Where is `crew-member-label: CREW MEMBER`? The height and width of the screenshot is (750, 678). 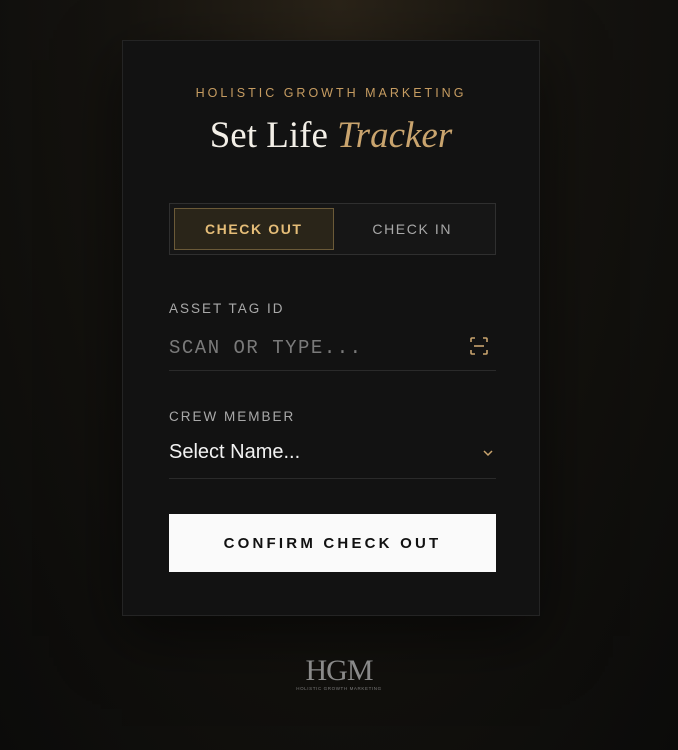 crew-member-label: CREW MEMBER is located at coordinates (232, 416).